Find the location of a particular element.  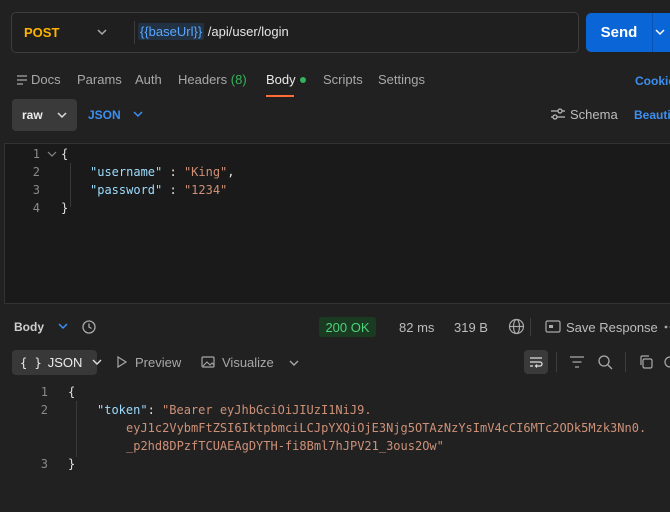

image-icon is located at coordinates (208, 362).